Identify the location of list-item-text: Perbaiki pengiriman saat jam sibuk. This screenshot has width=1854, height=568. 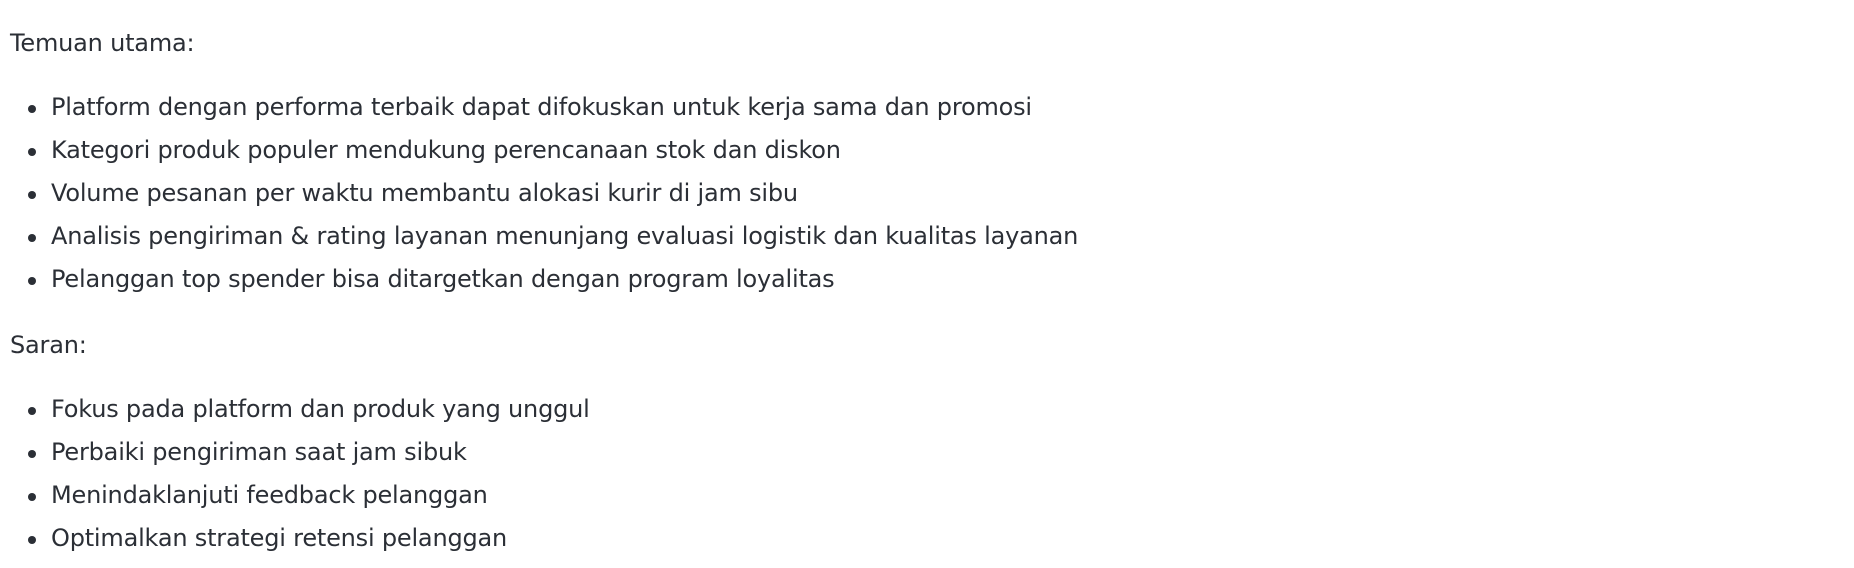
(259, 452).